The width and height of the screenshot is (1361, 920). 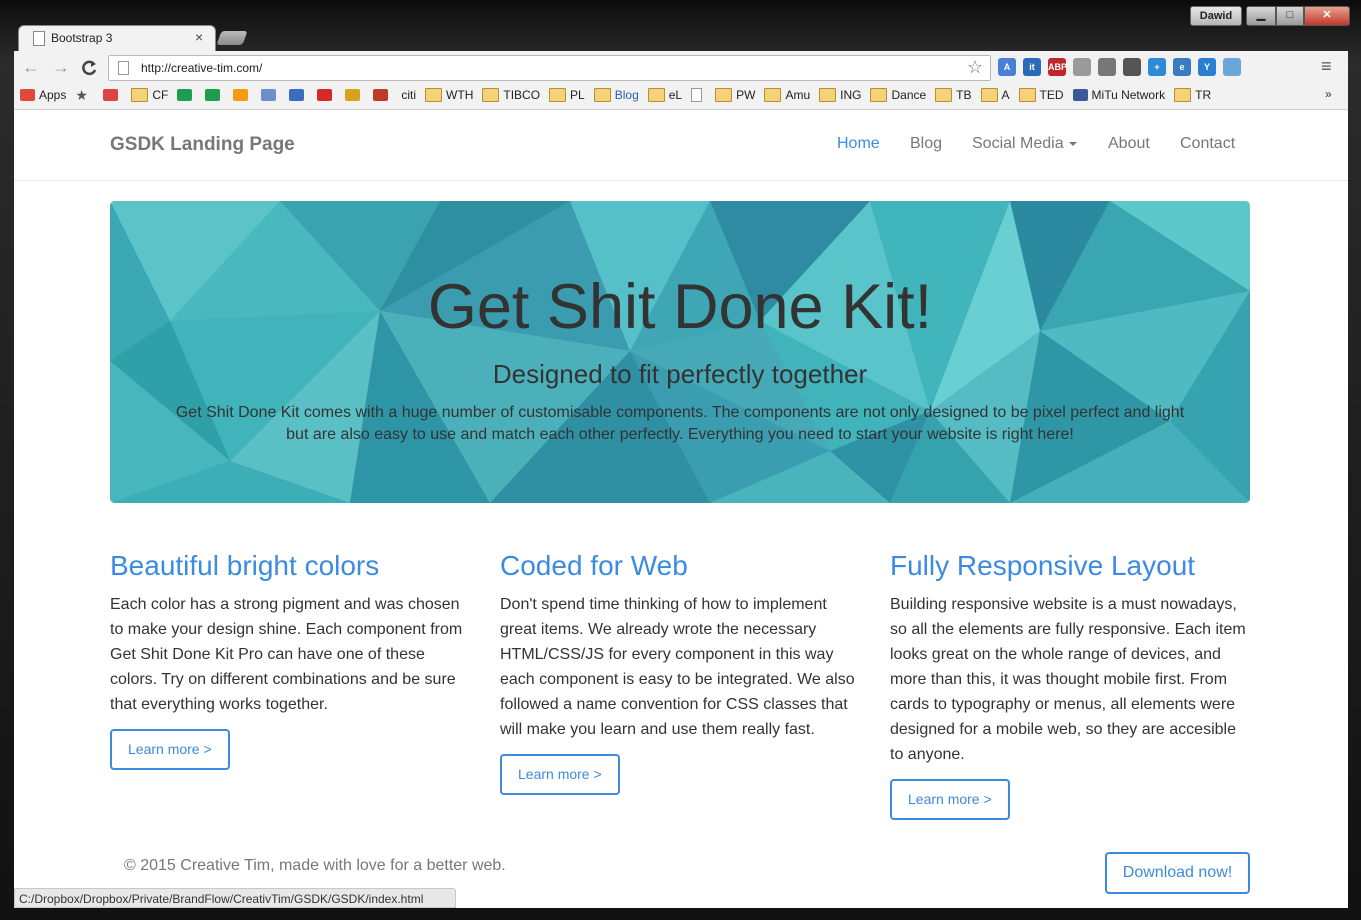 I want to click on y-icon: Y, so click(x=1207, y=67).